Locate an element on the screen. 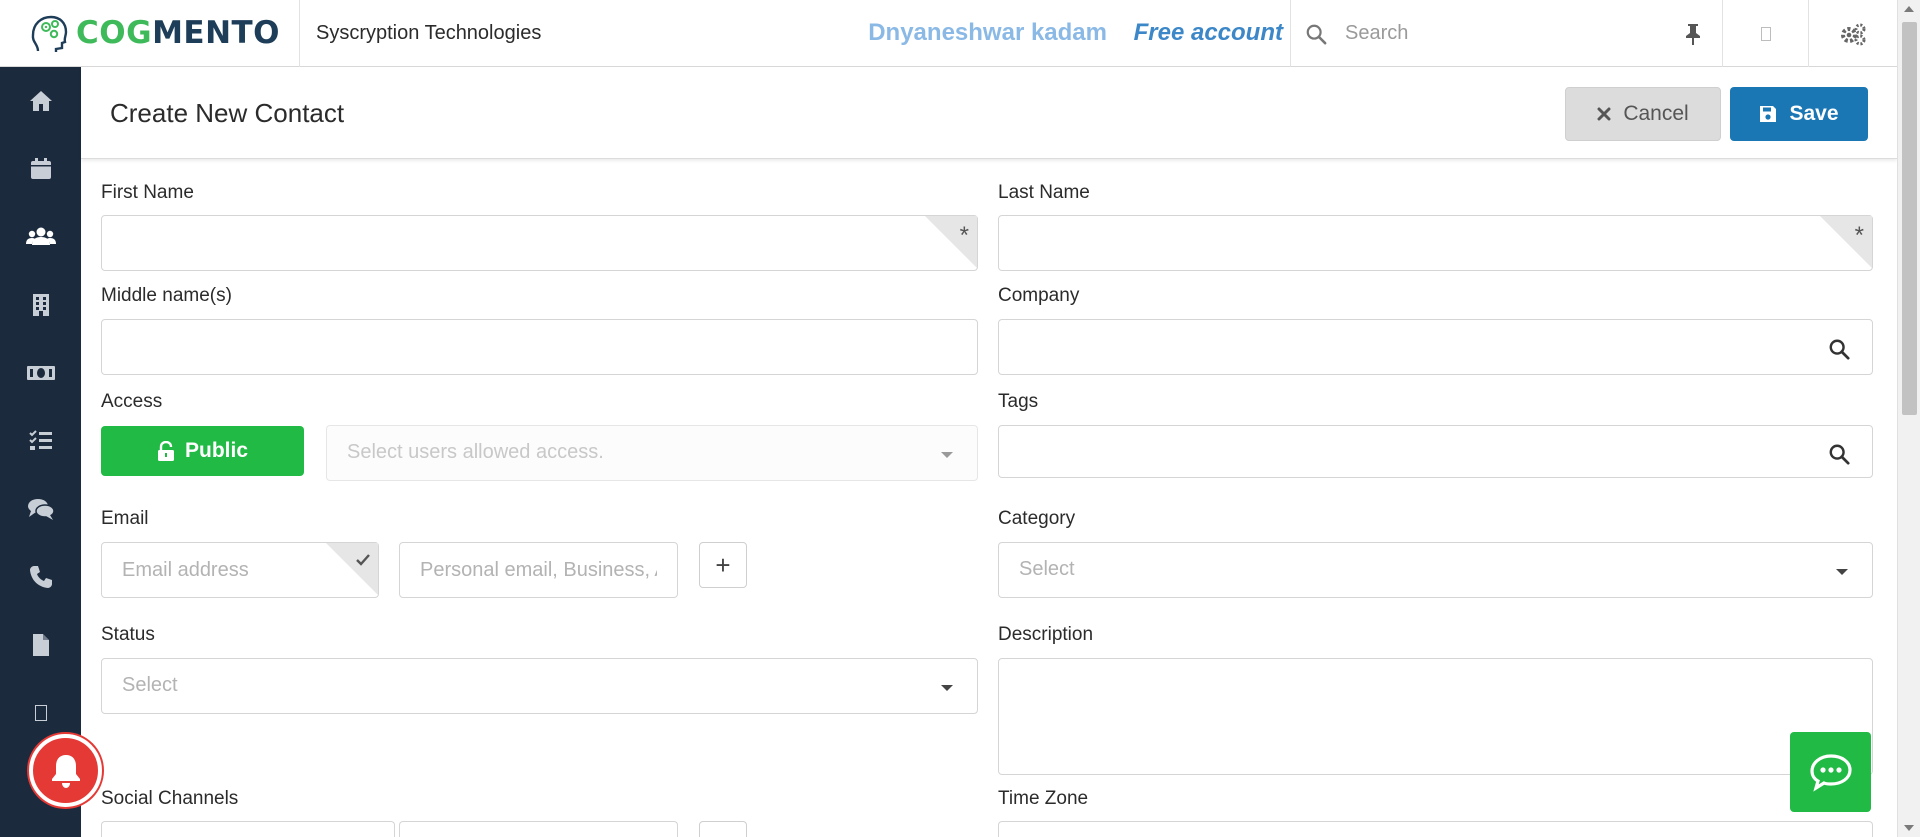  sidebar-item-calendar is located at coordinates (40, 169).